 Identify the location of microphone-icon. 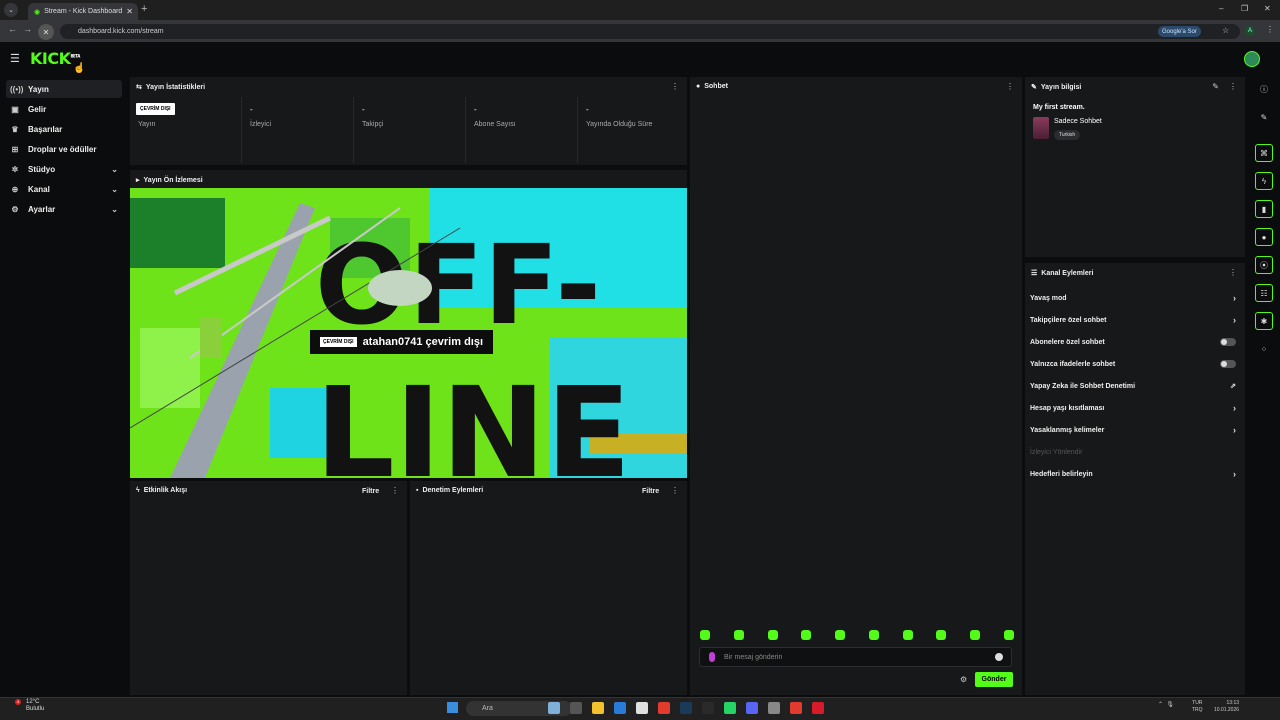
(712, 657).